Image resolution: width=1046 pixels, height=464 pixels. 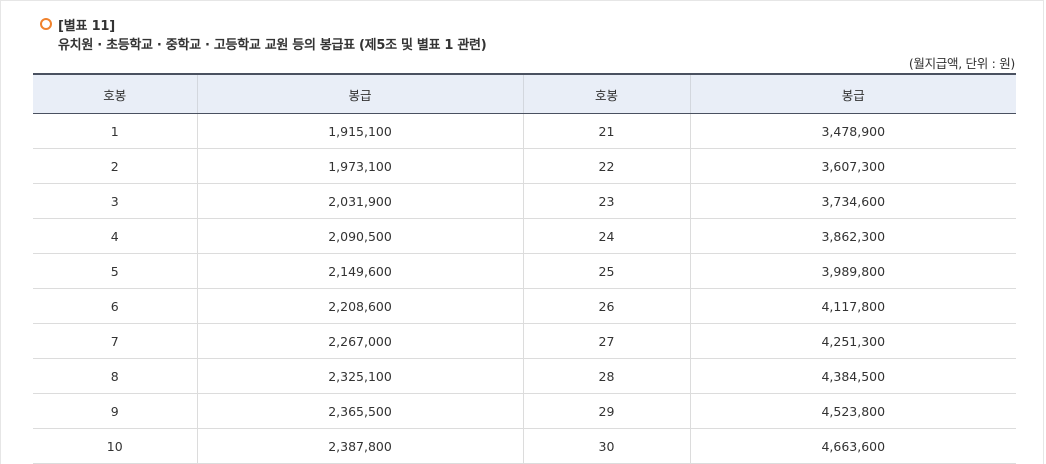 I want to click on salary-cell: 4,384,500, so click(x=852, y=376).